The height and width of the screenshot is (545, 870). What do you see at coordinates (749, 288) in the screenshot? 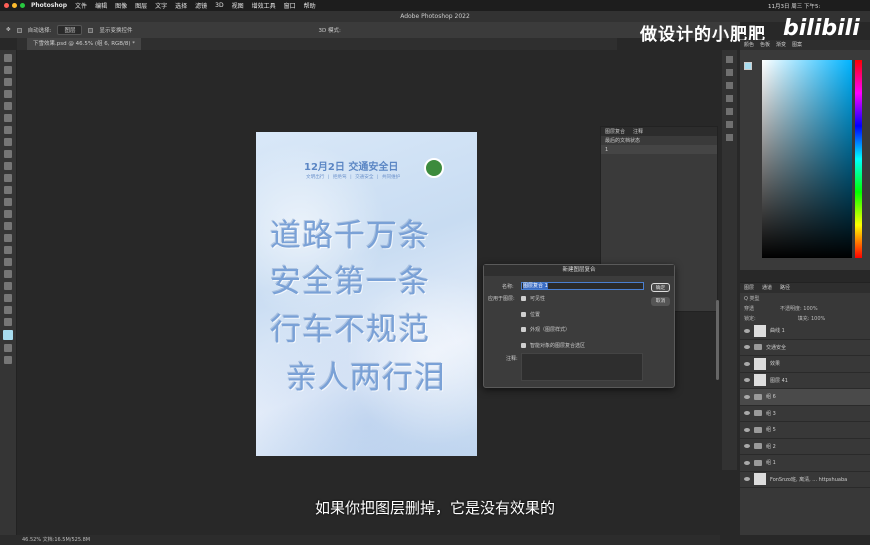
I see `tab-layers: 图层` at bounding box center [749, 288].